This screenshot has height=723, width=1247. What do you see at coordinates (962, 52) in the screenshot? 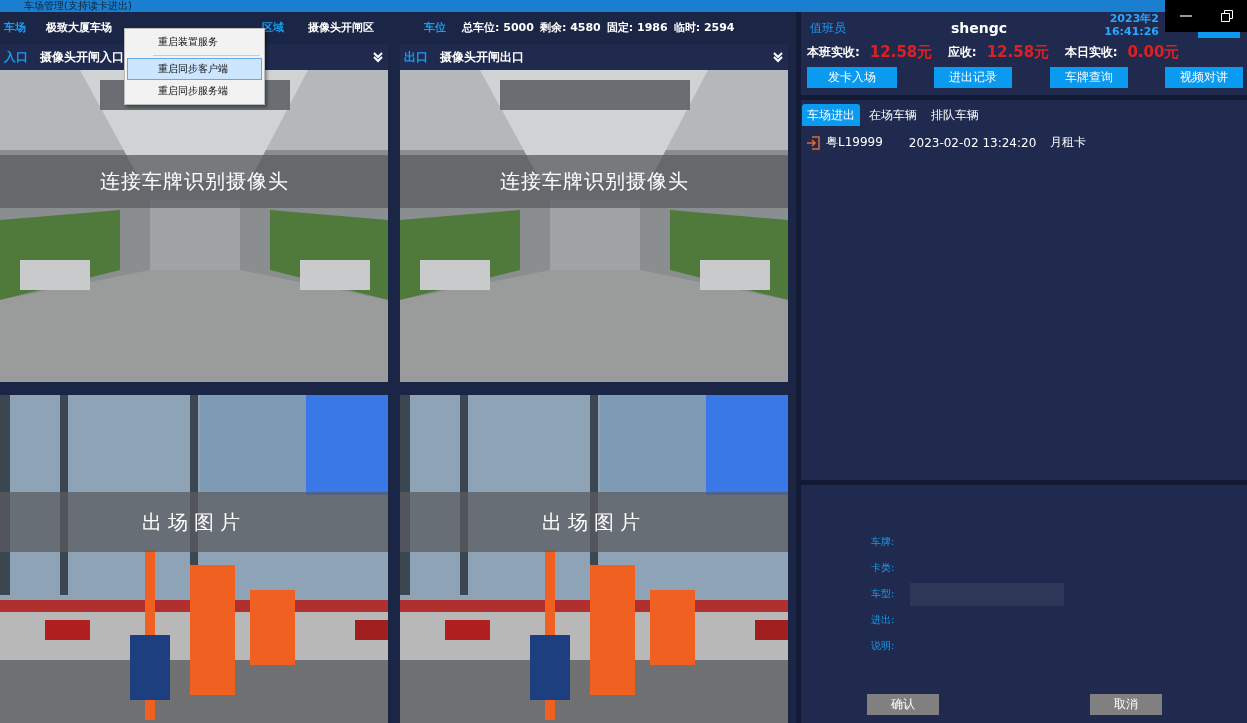
I see `income-label: 应收:` at bounding box center [962, 52].